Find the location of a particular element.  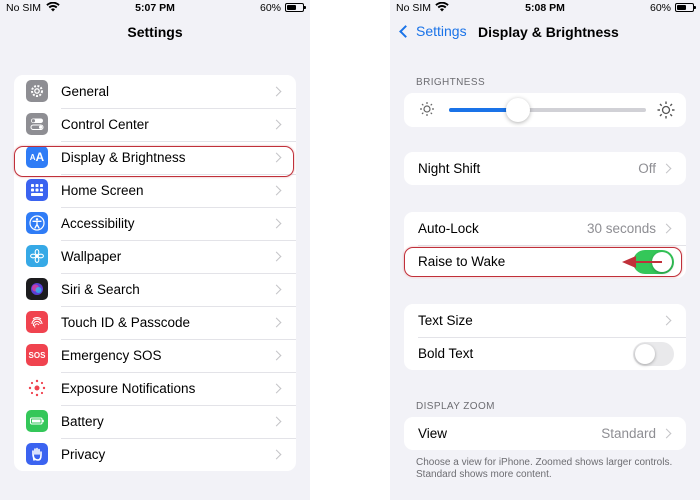

battery-icon is located at coordinates (37, 421).